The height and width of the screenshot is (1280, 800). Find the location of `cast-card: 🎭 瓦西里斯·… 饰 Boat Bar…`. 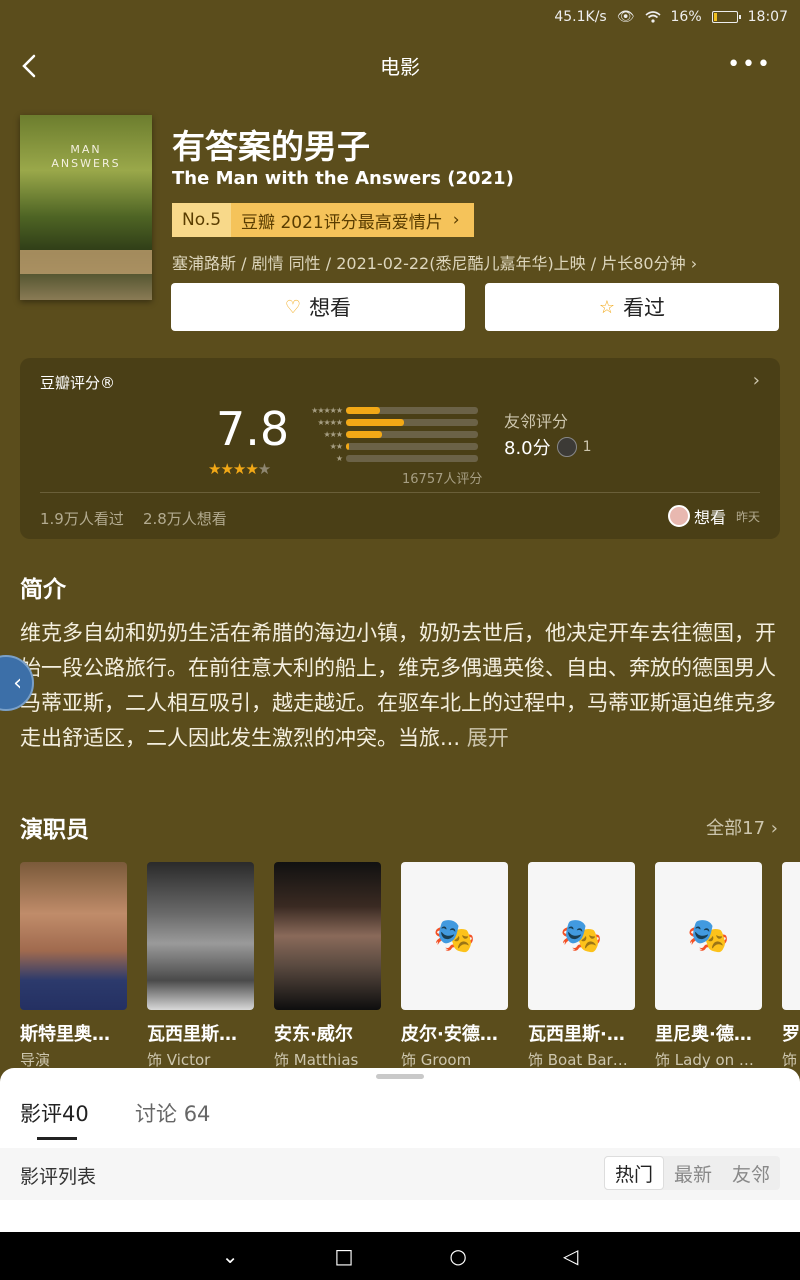

cast-card: 🎭 瓦西里斯·… 饰 Boat Bar… is located at coordinates (581, 966).